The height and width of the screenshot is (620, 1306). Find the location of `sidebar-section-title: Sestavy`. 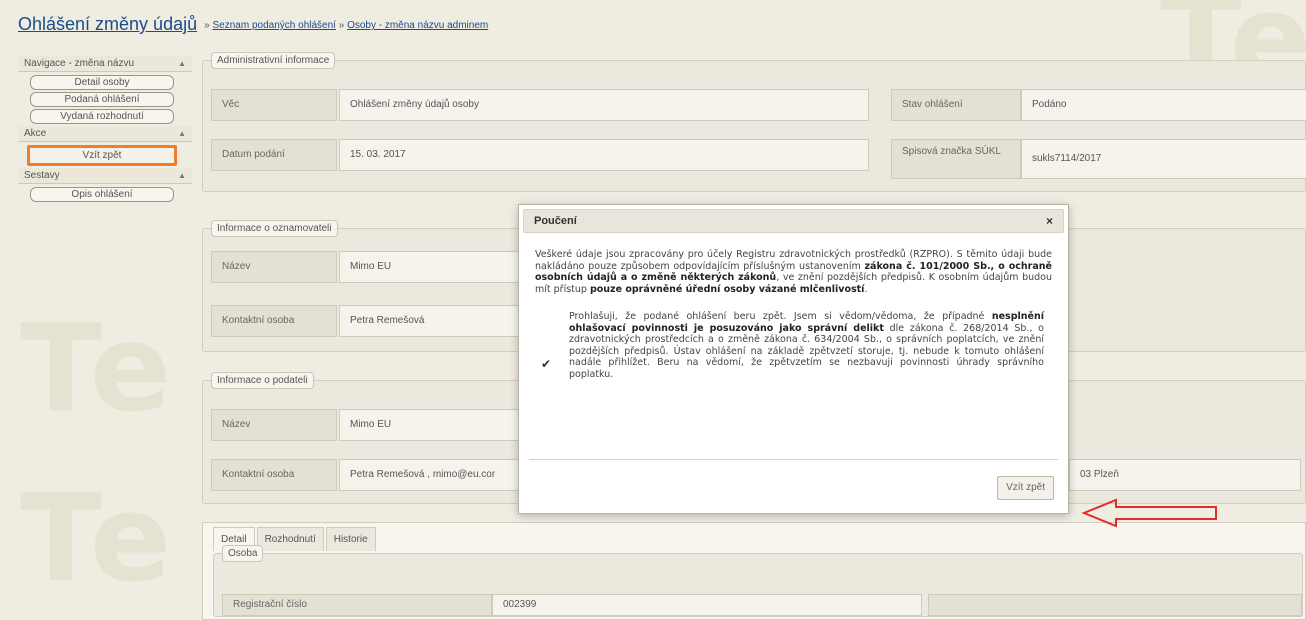

sidebar-section-title: Sestavy is located at coordinates (42, 175).